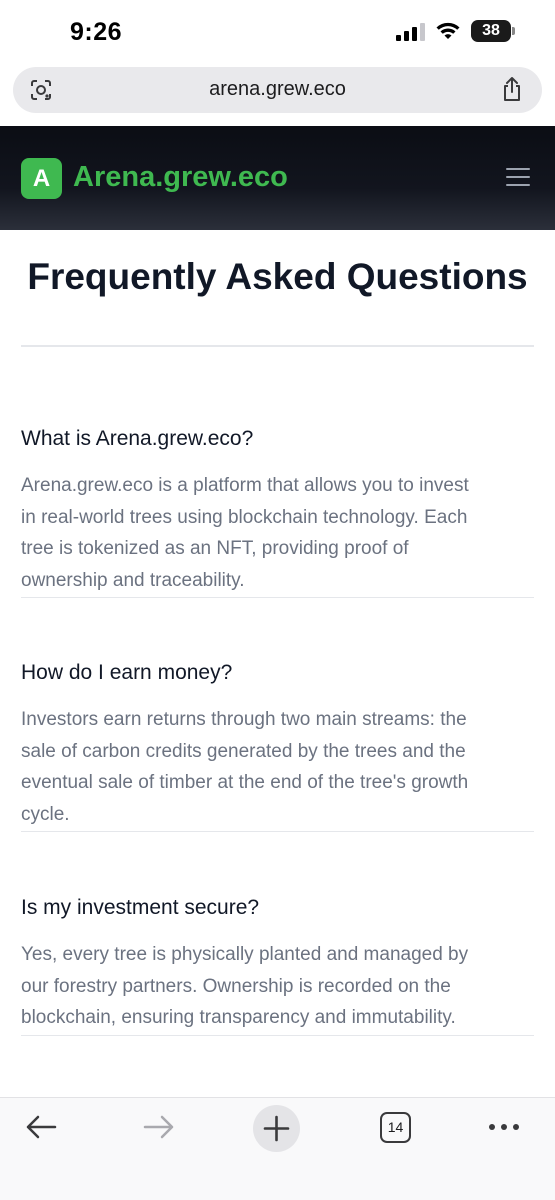 Image resolution: width=555 pixels, height=1200 pixels. Describe the element at coordinates (127, 672) in the screenshot. I see `faq-question: How do I earn money?` at that location.